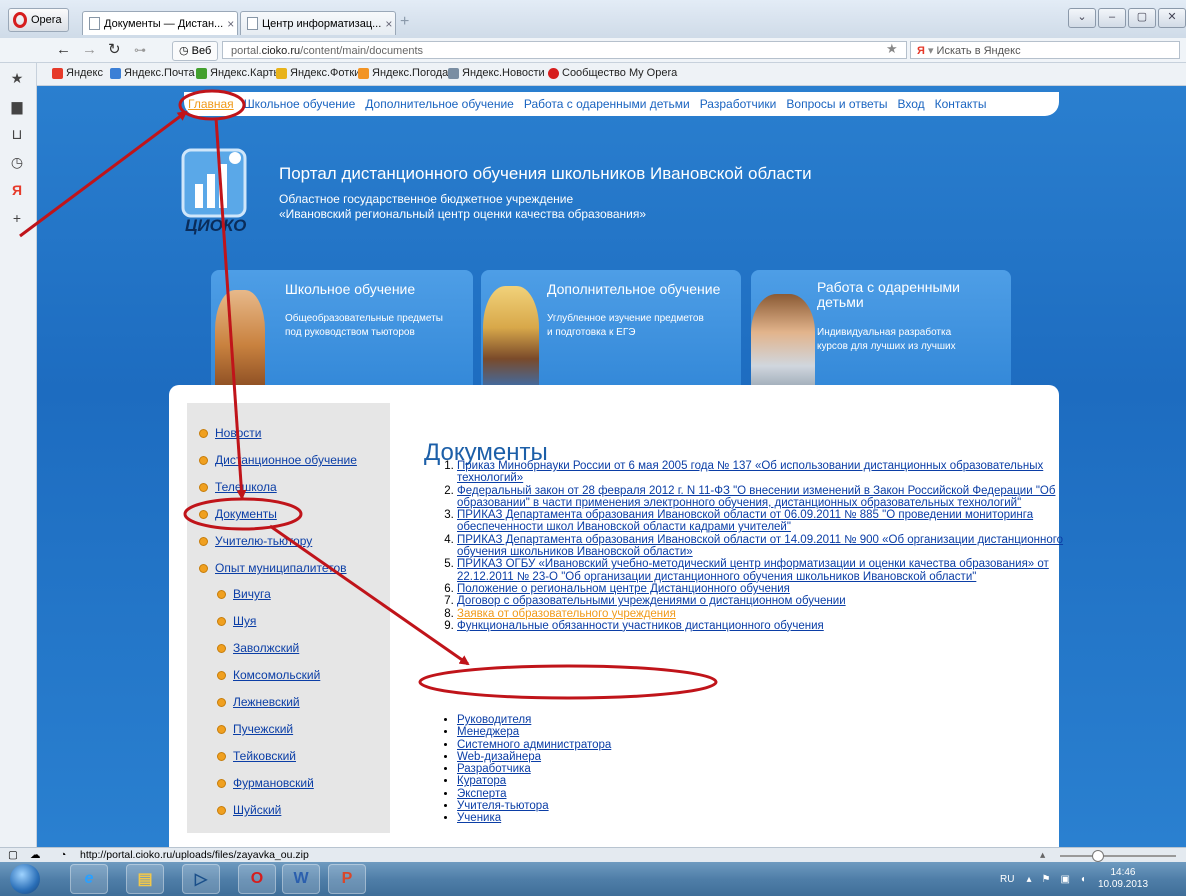 This screenshot has width=1186, height=896. What do you see at coordinates (89, 50) in the screenshot?
I see `forward-arrow-icon: →` at bounding box center [89, 50].